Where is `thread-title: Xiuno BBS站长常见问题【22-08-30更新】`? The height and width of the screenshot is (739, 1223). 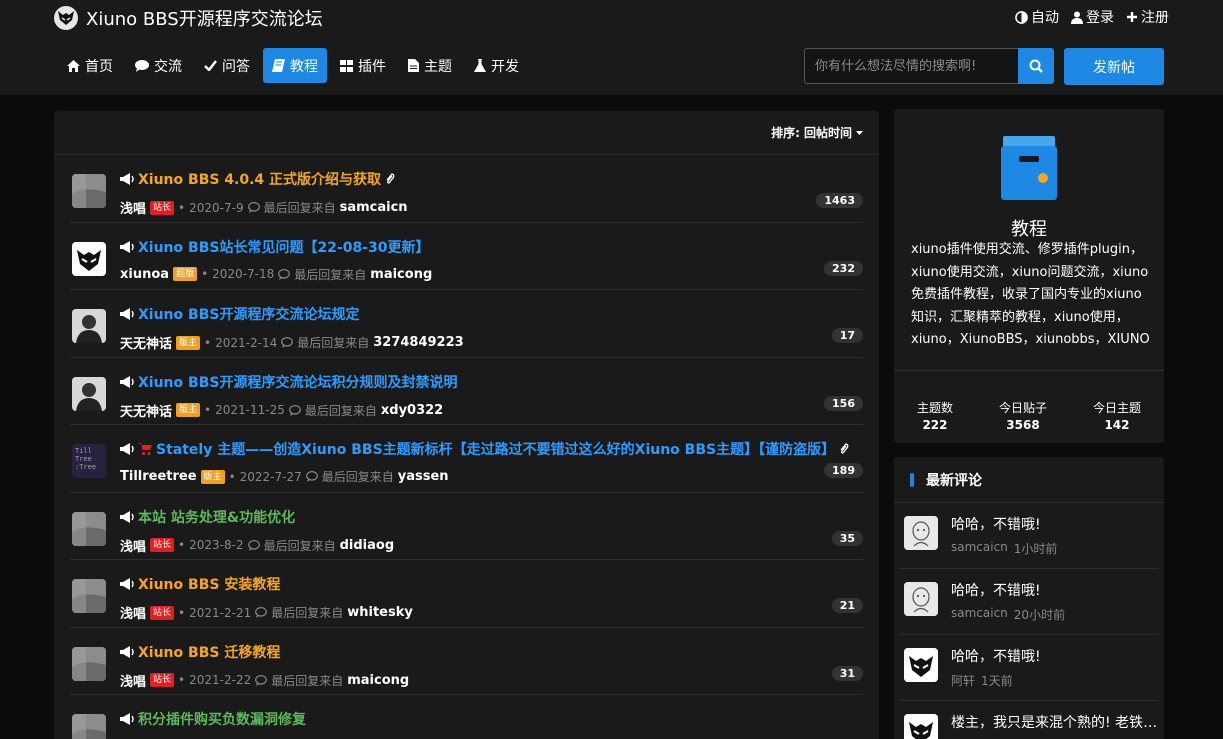
thread-title: Xiuno BBS站长常见问题【22-08-30更新】 is located at coordinates (275, 247).